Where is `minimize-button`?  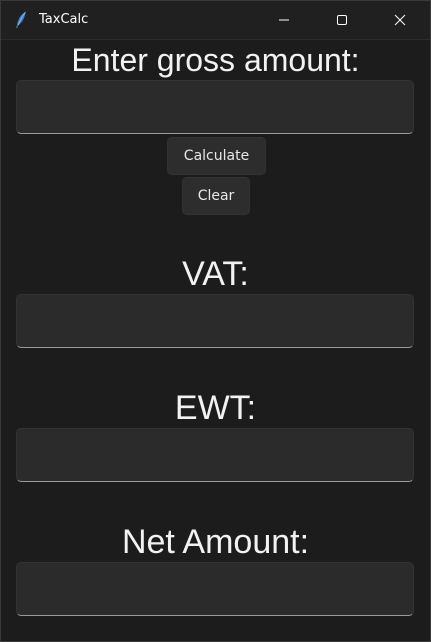
minimize-button is located at coordinates (284, 20).